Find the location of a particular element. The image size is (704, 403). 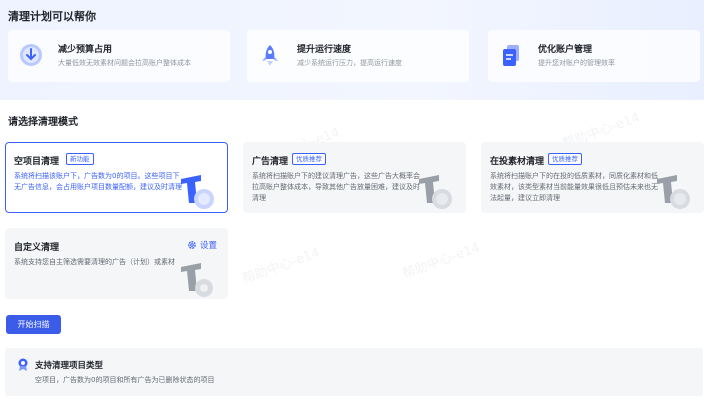

settings-button: 设置 is located at coordinates (202, 245).